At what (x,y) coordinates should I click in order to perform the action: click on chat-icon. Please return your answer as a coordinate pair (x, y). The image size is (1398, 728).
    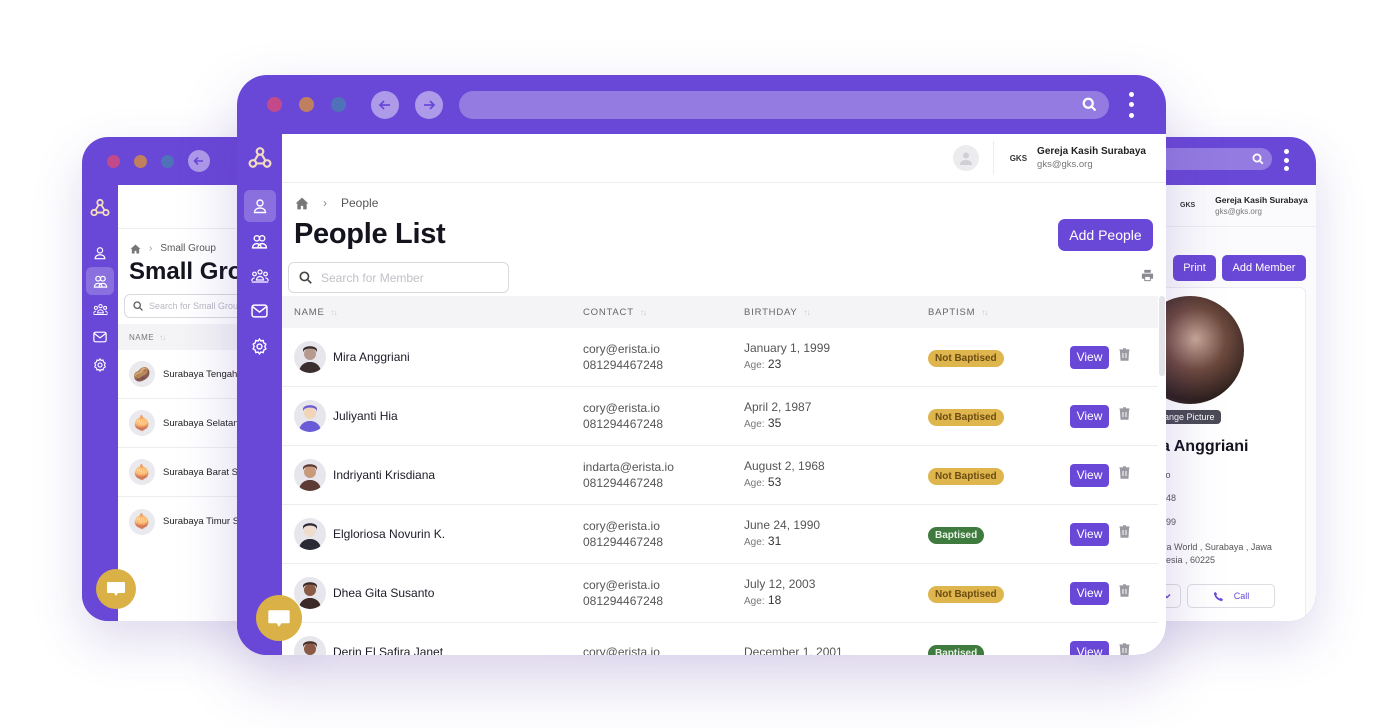
    Looking at the image, I should click on (279, 618).